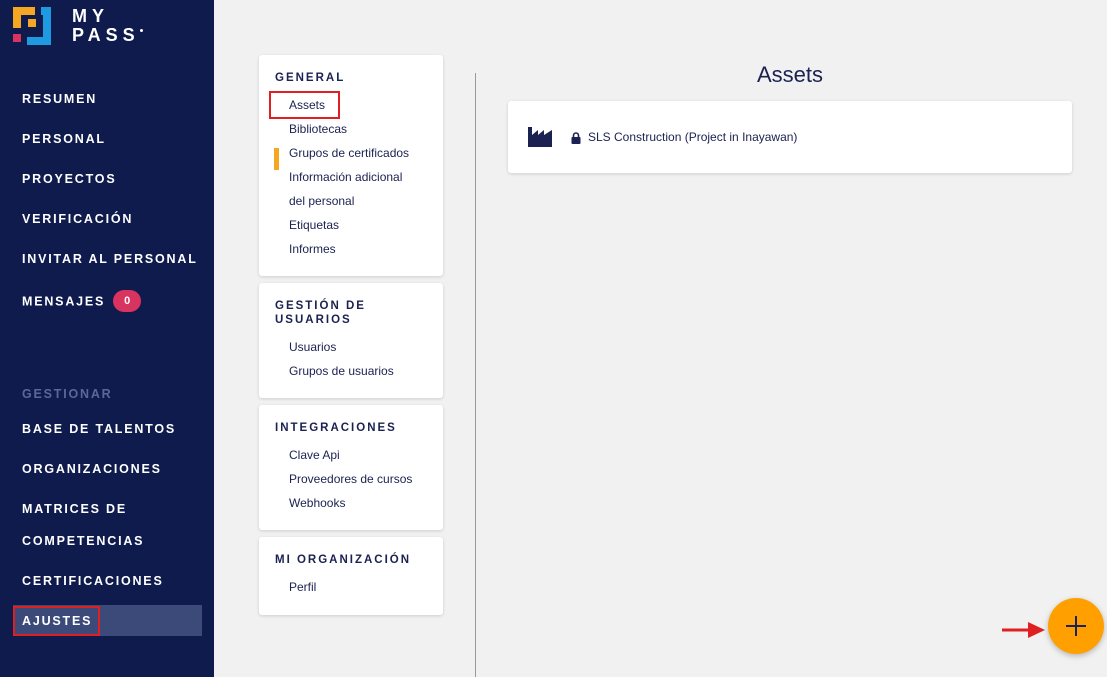 Image resolution: width=1107 pixels, height=677 pixels. I want to click on settings-item-grupos-usuarios: Grupos de usuarios, so click(341, 371).